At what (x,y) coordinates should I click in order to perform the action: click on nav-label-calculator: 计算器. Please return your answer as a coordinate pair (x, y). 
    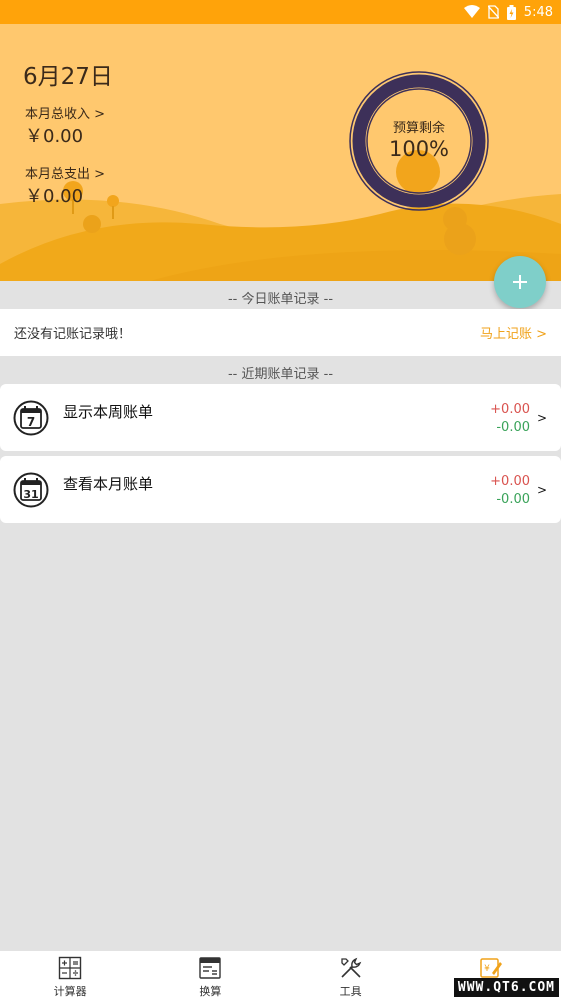
    Looking at the image, I should click on (70, 991).